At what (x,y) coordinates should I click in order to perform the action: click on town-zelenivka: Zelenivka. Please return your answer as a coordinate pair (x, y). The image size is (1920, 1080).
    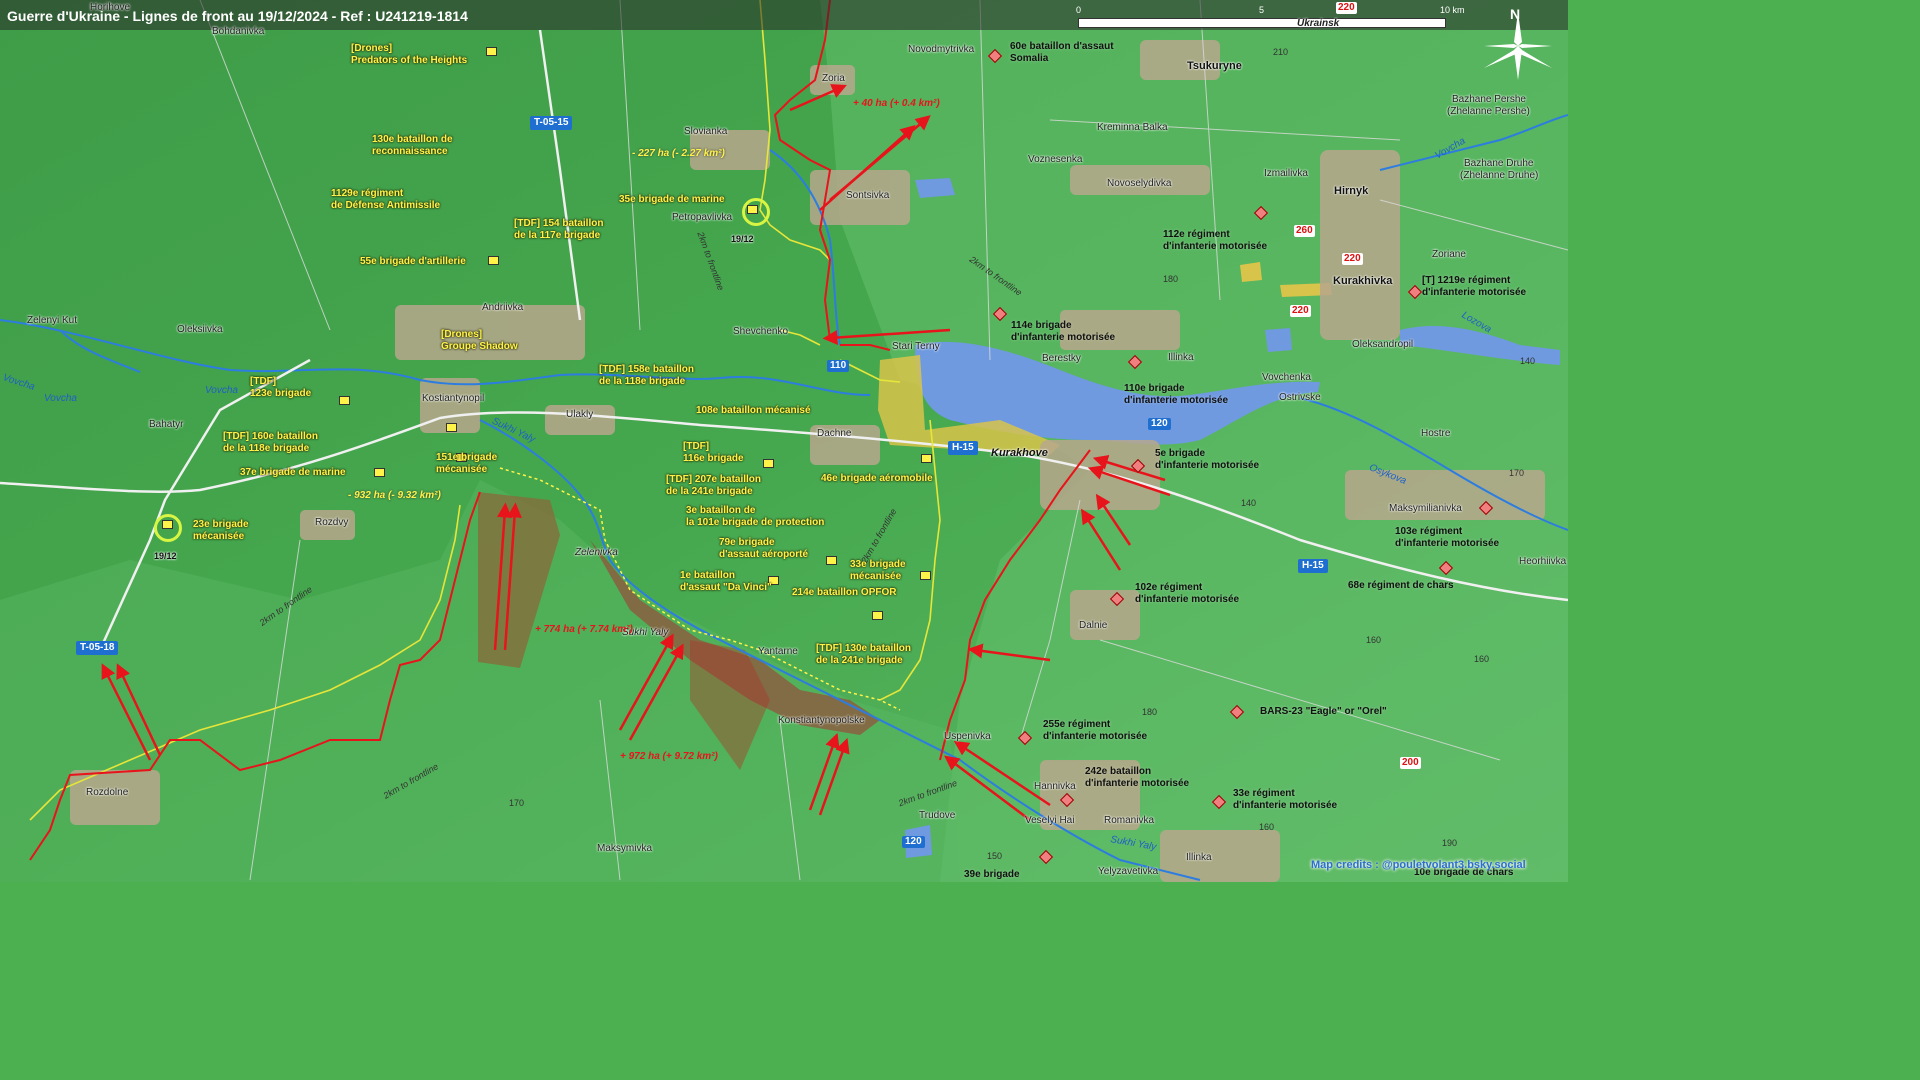
    Looking at the image, I should click on (596, 552).